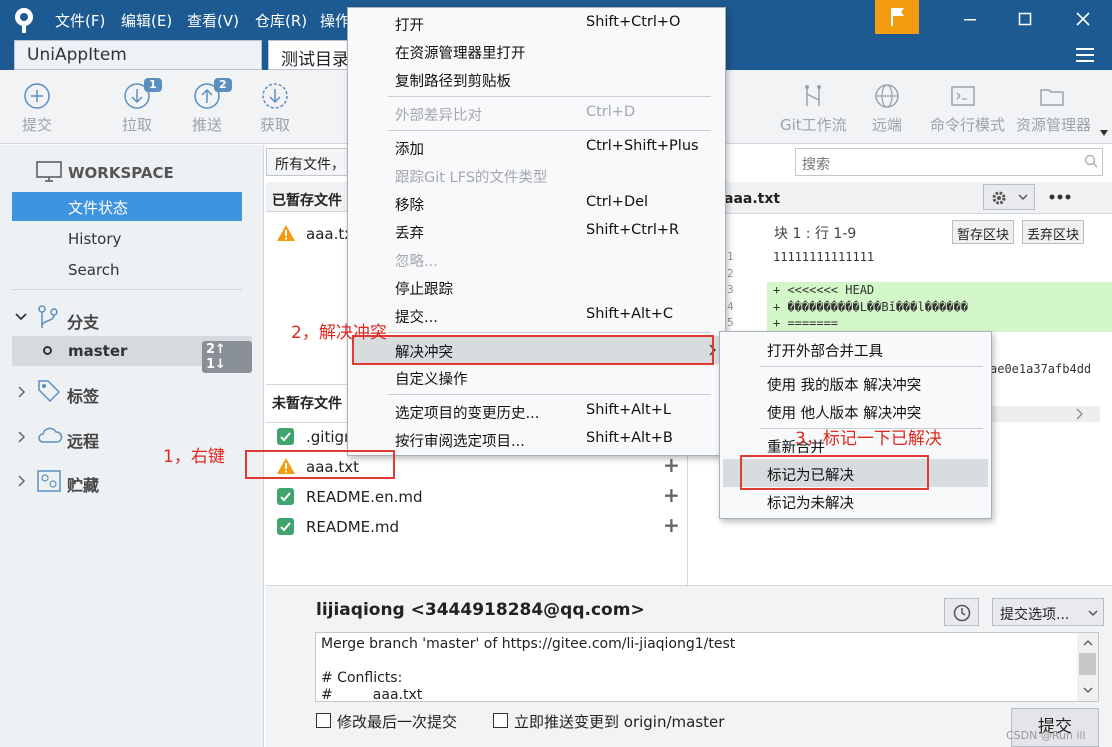  I want to click on push-button: 推送 2, so click(207, 108).